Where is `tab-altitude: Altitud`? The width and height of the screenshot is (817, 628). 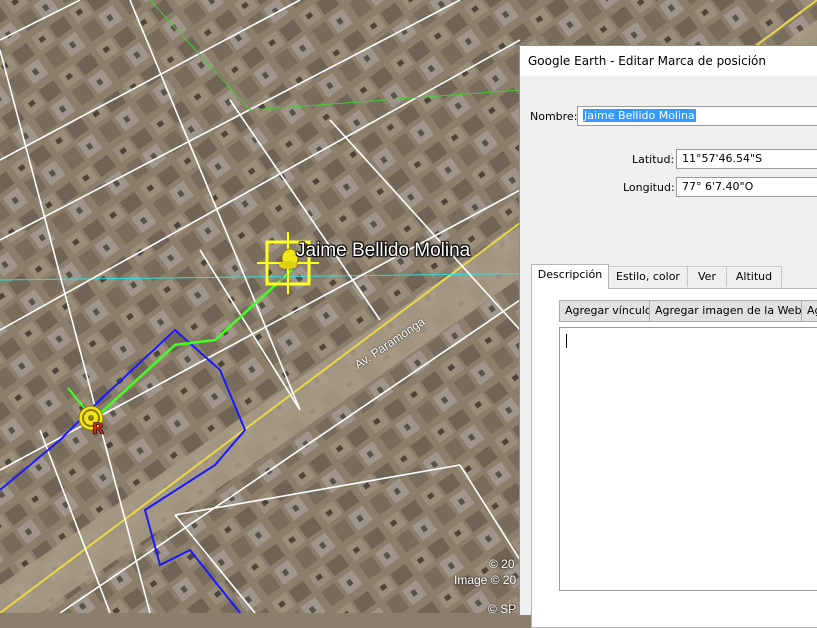
tab-altitude: Altitud is located at coordinates (754, 276).